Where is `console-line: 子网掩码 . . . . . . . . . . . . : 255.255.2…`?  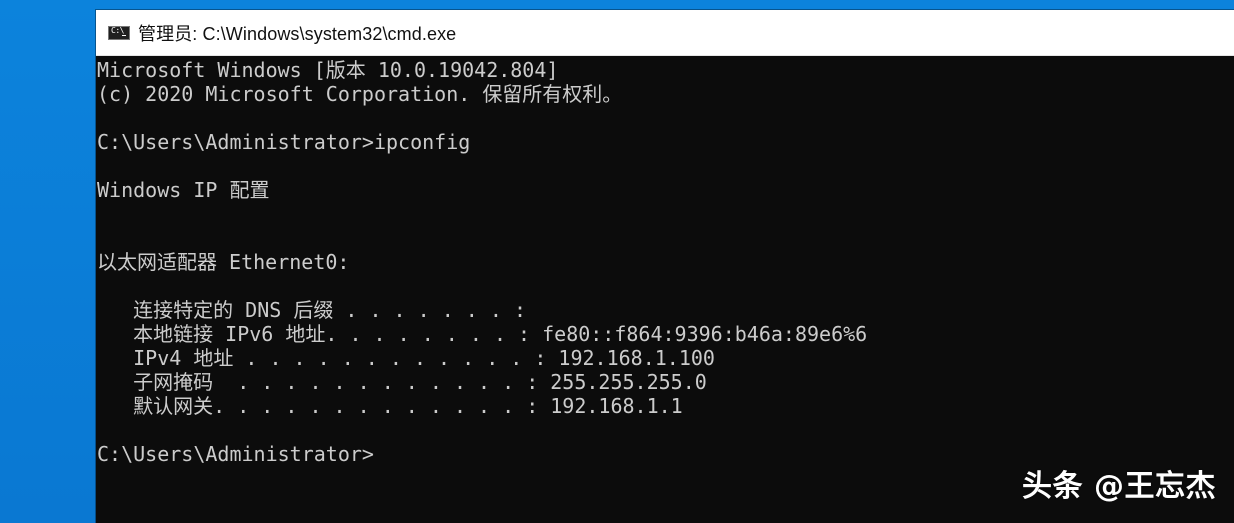 console-line: 子网掩码 . . . . . . . . . . . . : 255.255.2… is located at coordinates (402, 382).